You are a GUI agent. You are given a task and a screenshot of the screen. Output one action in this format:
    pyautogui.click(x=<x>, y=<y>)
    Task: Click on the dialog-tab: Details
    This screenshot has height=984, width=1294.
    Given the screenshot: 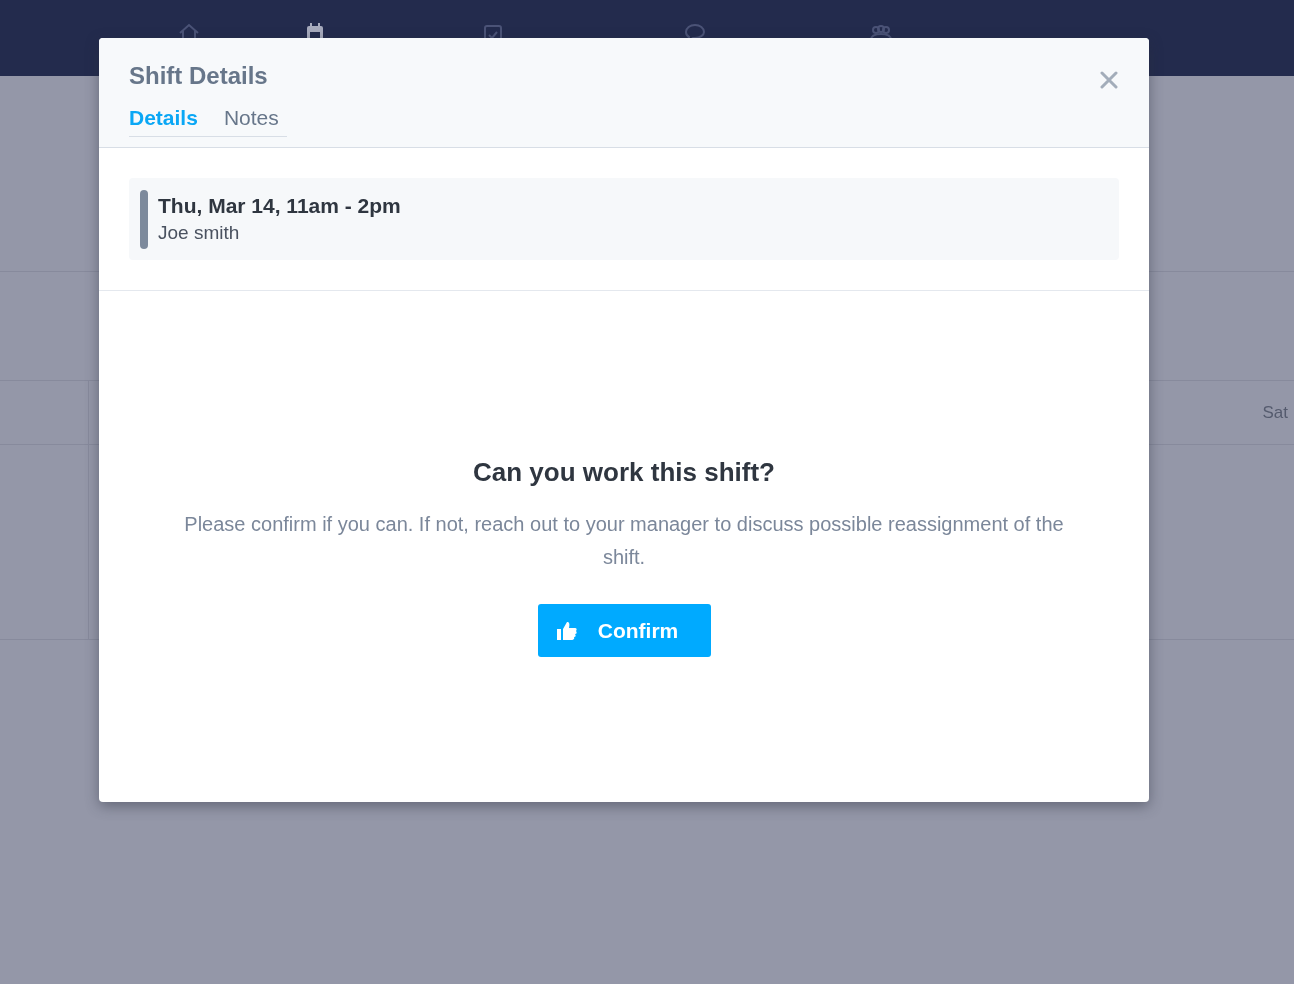 What is the action you would take?
    pyautogui.click(x=163, y=121)
    